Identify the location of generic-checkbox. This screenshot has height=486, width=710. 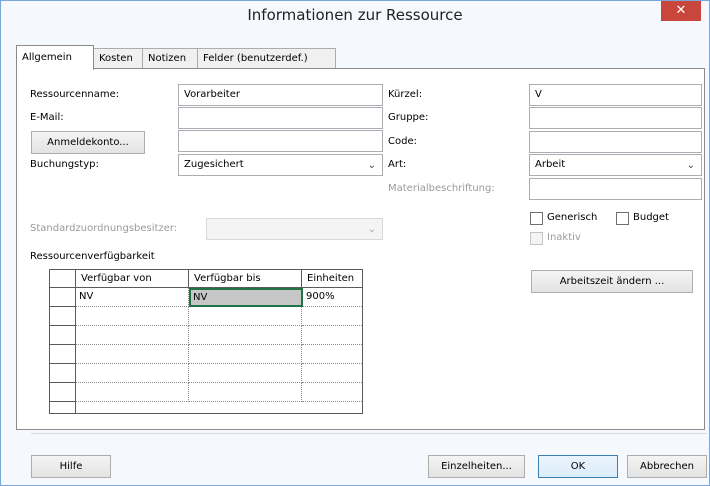
(536, 218).